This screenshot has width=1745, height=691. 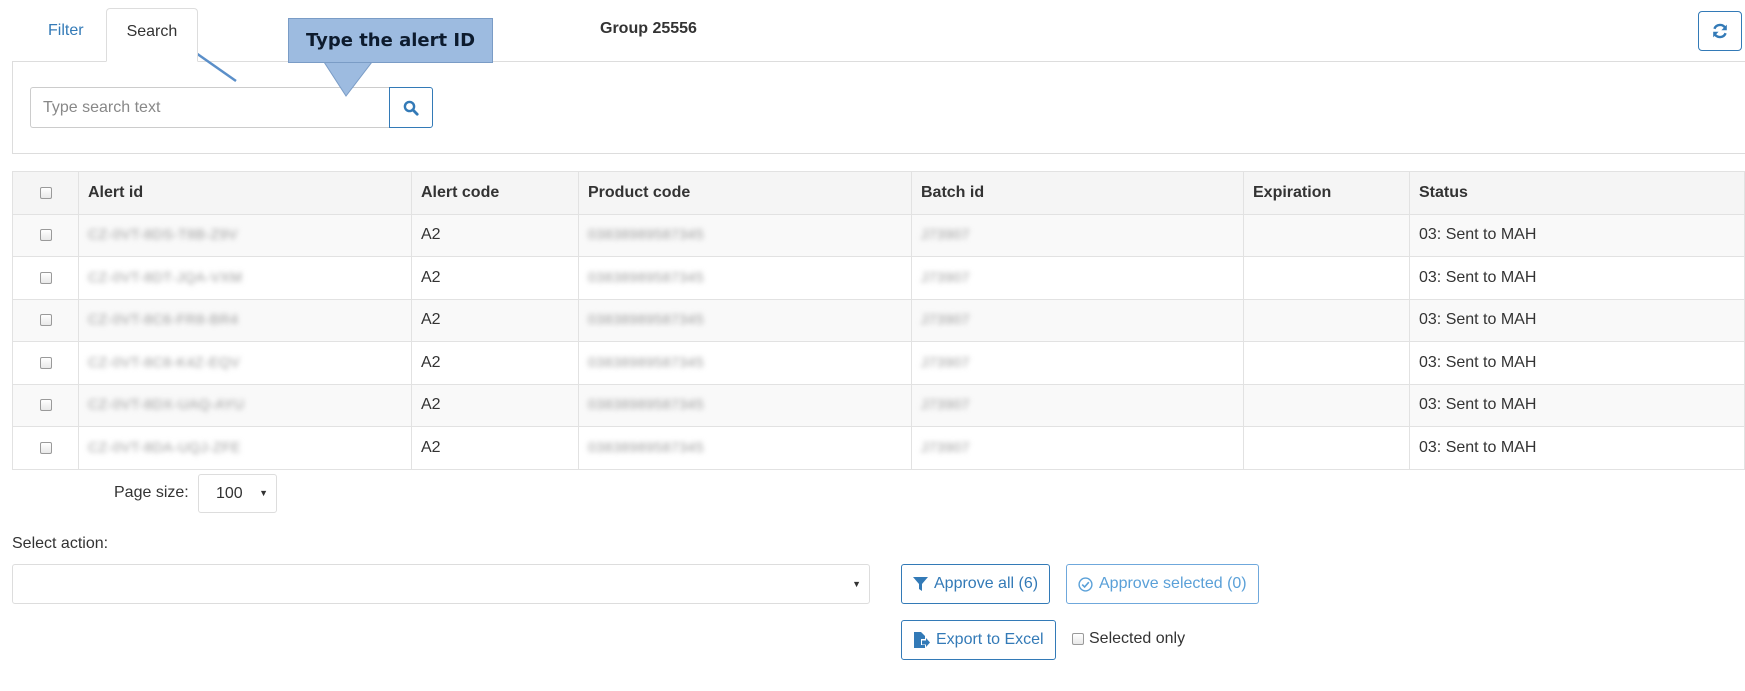 I want to click on page-size-label: Page size:, so click(x=151, y=492).